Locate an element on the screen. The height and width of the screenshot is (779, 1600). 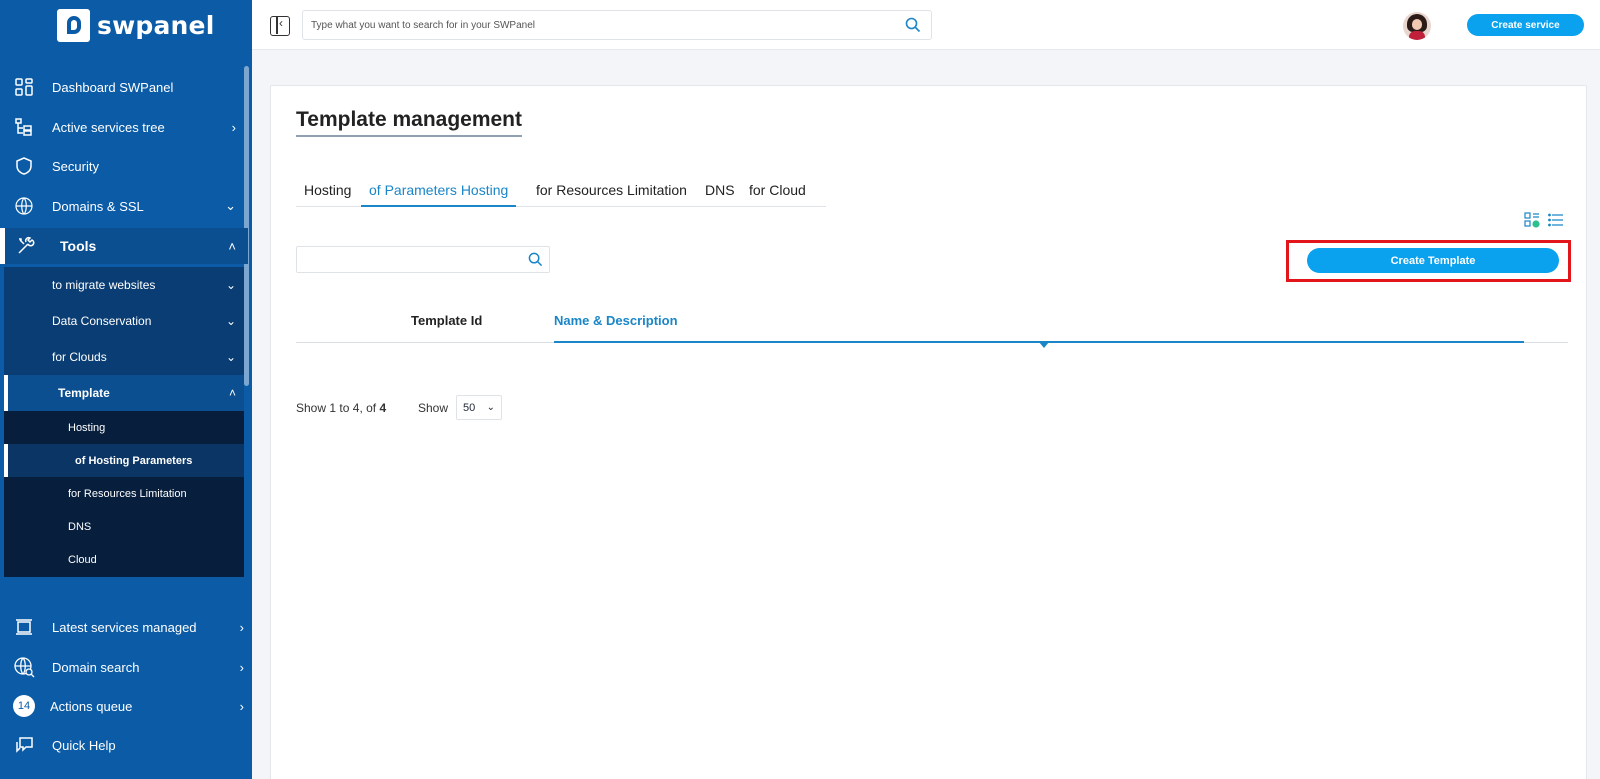
sidebar-template-dns: DNS is located at coordinates (124, 526).